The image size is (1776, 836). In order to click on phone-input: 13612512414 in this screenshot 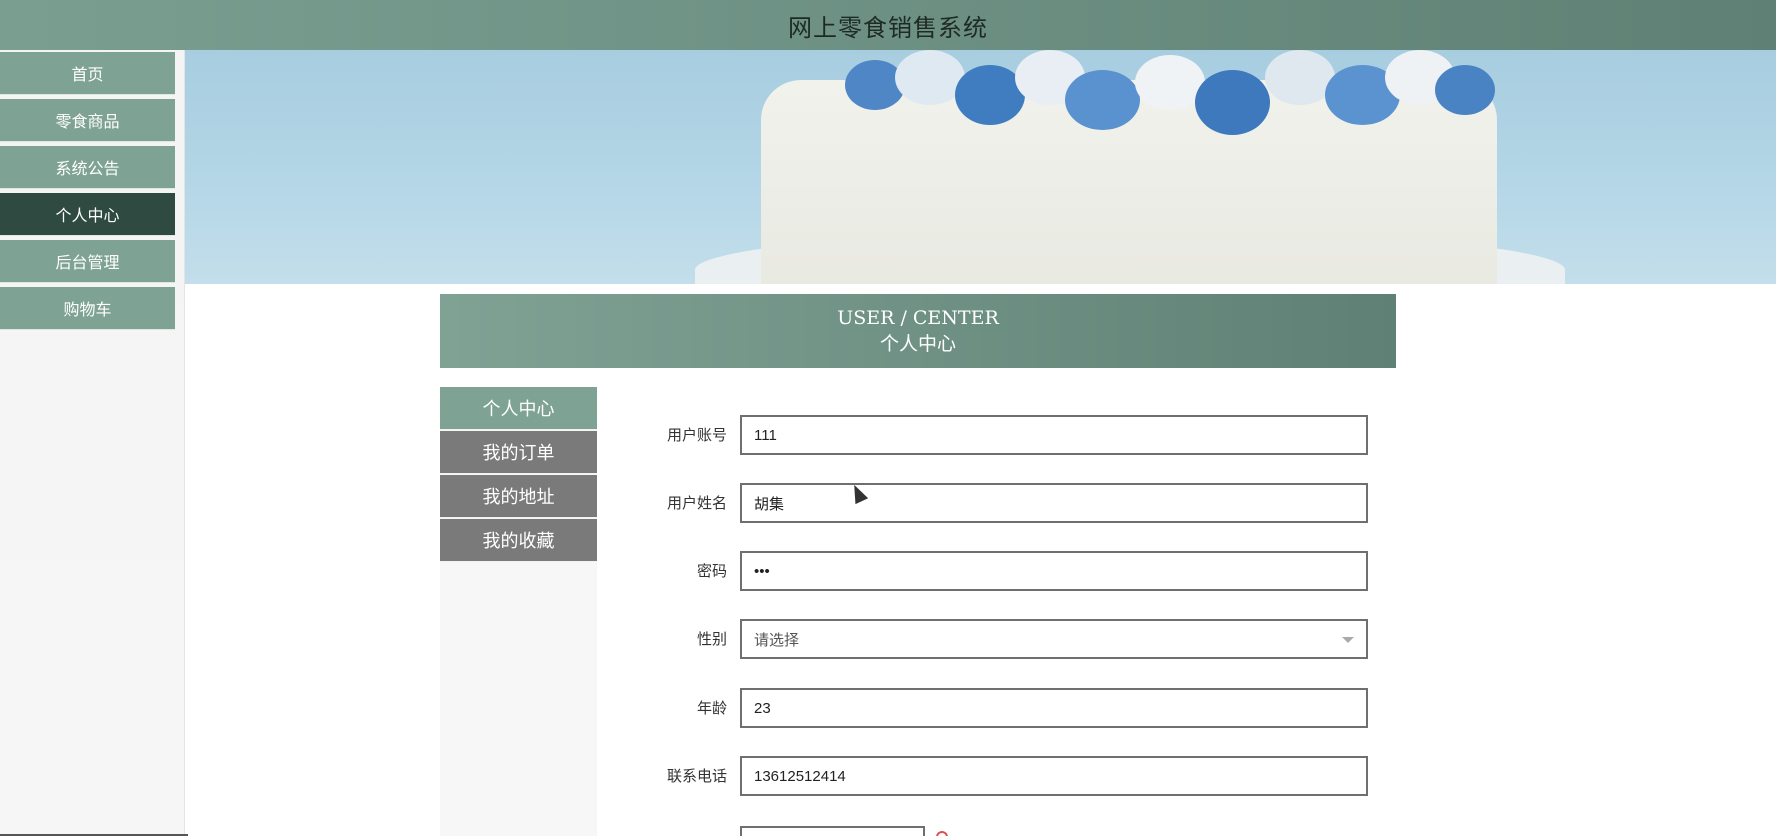, I will do `click(1054, 776)`.